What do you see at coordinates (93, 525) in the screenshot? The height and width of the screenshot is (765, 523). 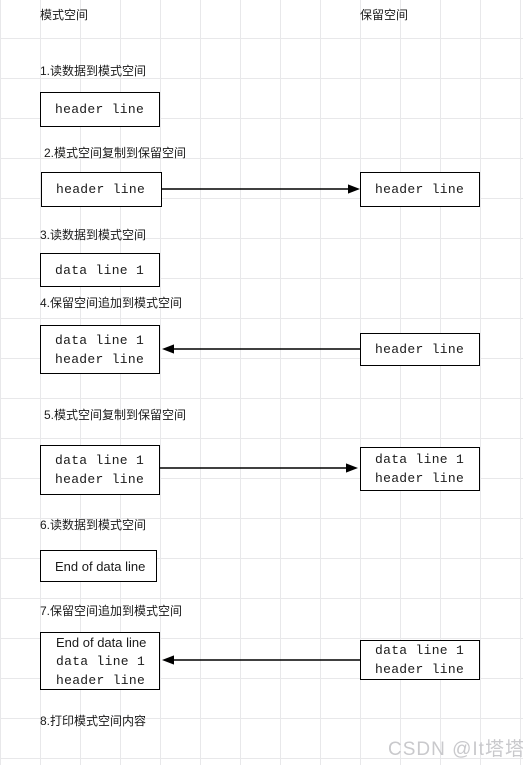 I see `step-label-6: 6.读数据到模式空间` at bounding box center [93, 525].